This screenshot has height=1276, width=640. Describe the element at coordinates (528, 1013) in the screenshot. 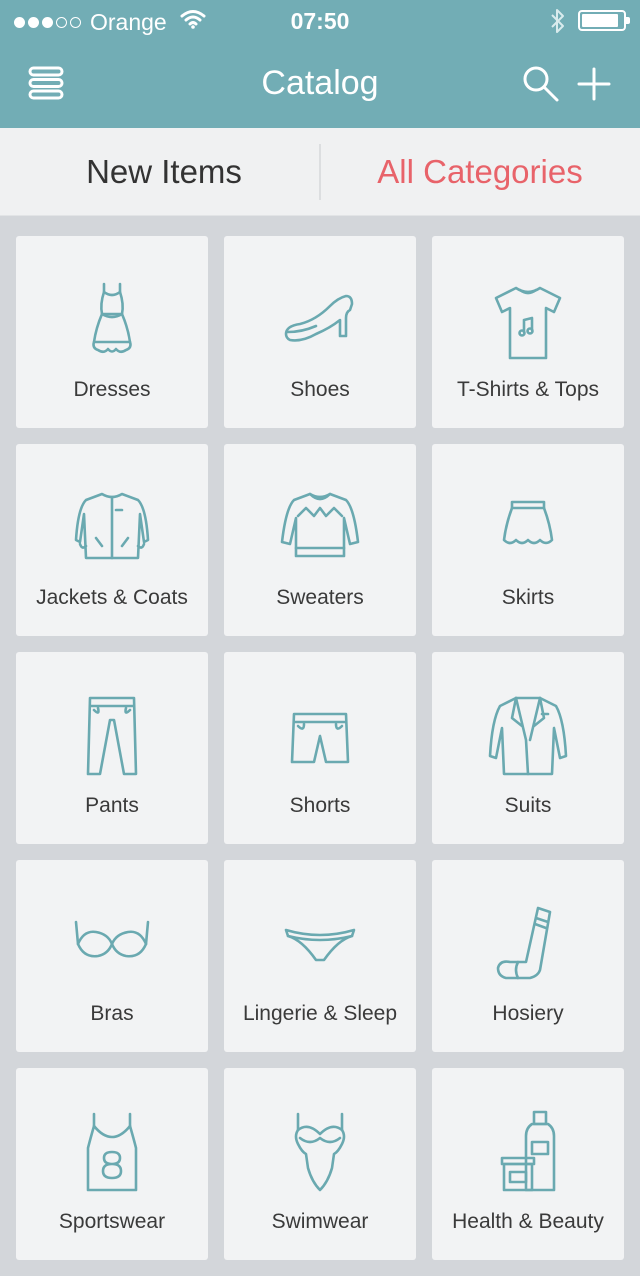

I see `category-label: Hosiery` at that location.